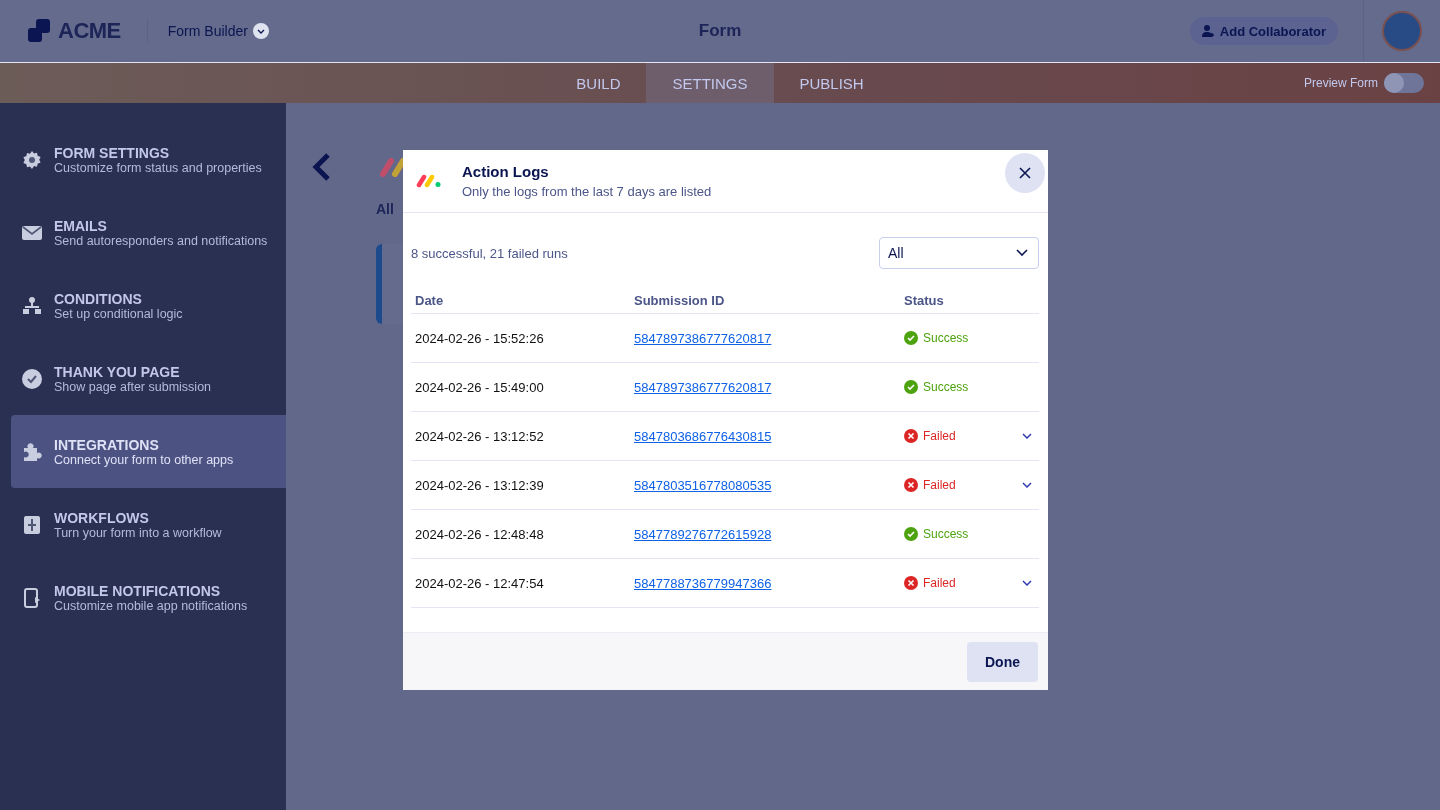 This screenshot has width=1440, height=810. What do you see at coordinates (118, 313) in the screenshot?
I see `sidebar-item-subtitle: Set up conditional logic` at bounding box center [118, 313].